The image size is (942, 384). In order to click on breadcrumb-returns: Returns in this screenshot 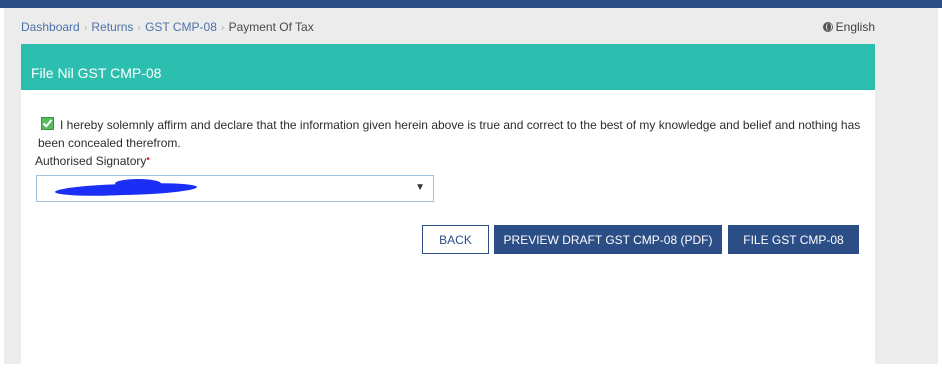, I will do `click(112, 27)`.